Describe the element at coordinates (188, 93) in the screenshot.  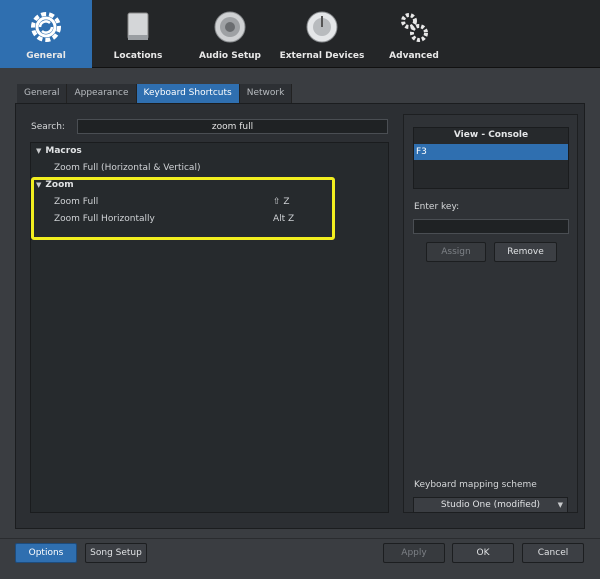
I see `tab-keyboard-shortcuts: Keyboard Shortcuts` at that location.